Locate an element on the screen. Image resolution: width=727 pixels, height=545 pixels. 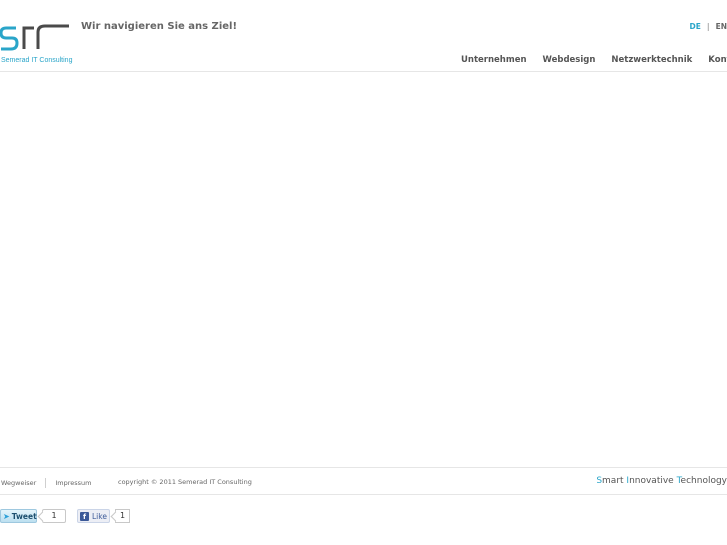
slogan-nnovative: nnovative is located at coordinates (653, 481).